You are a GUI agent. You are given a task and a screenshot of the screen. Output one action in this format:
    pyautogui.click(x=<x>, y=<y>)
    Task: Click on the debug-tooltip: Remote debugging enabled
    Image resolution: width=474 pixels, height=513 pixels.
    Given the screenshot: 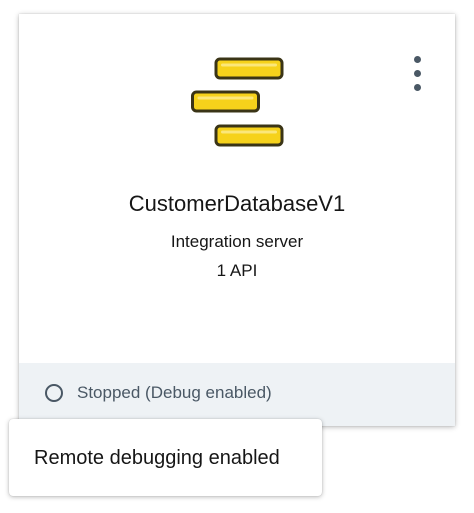 What is the action you would take?
    pyautogui.click(x=165, y=457)
    